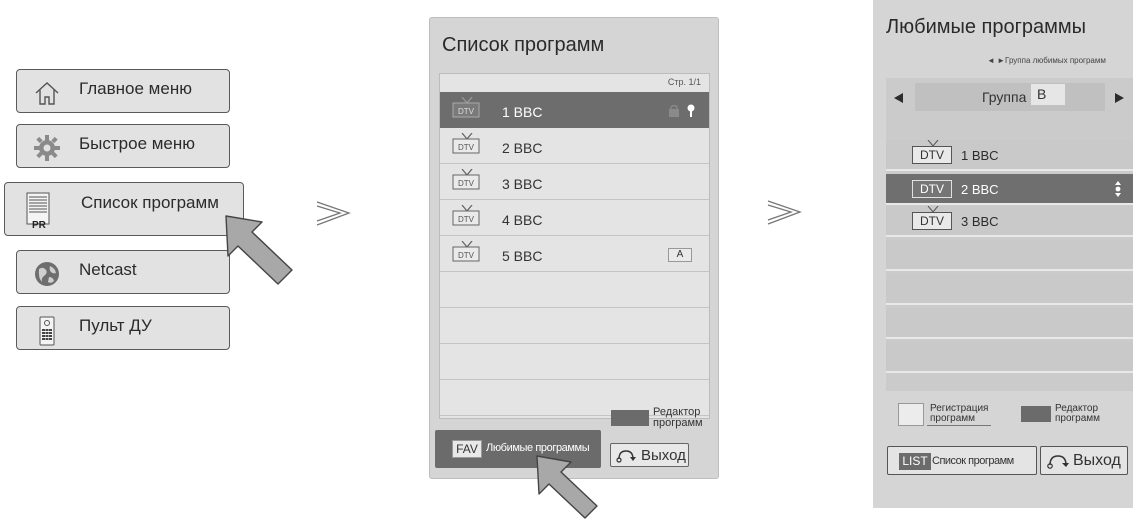 Image resolution: width=1133 pixels, height=524 pixels. Describe the element at coordinates (684, 82) in the screenshot. I see `page-indicator: Стр. 1/1` at that location.